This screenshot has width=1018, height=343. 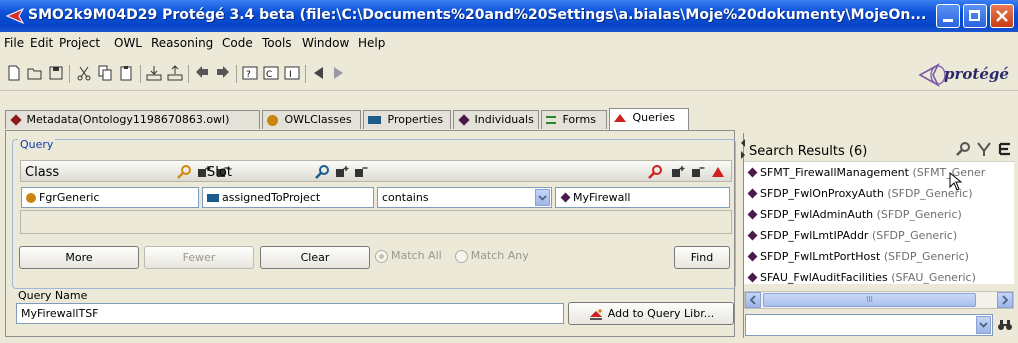 What do you see at coordinates (963, 149) in the screenshot?
I see `results-search-icon` at bounding box center [963, 149].